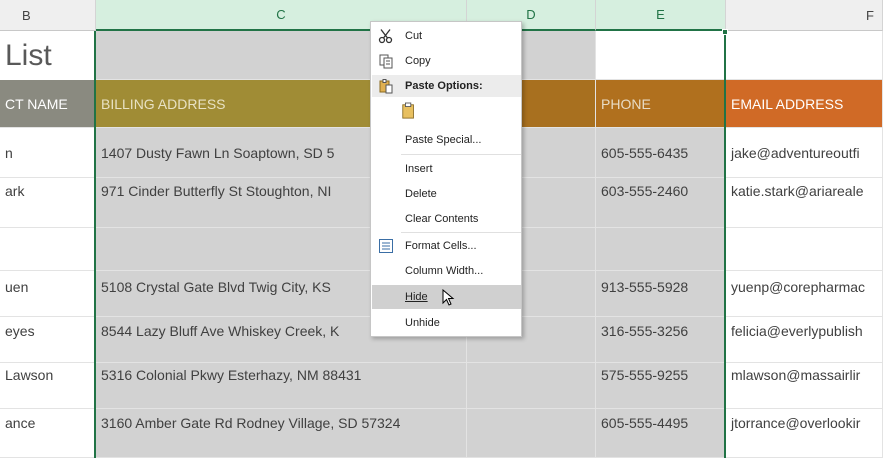 Image resolution: width=883 pixels, height=458 pixels. I want to click on menu-label-delete: Delete, so click(421, 194).